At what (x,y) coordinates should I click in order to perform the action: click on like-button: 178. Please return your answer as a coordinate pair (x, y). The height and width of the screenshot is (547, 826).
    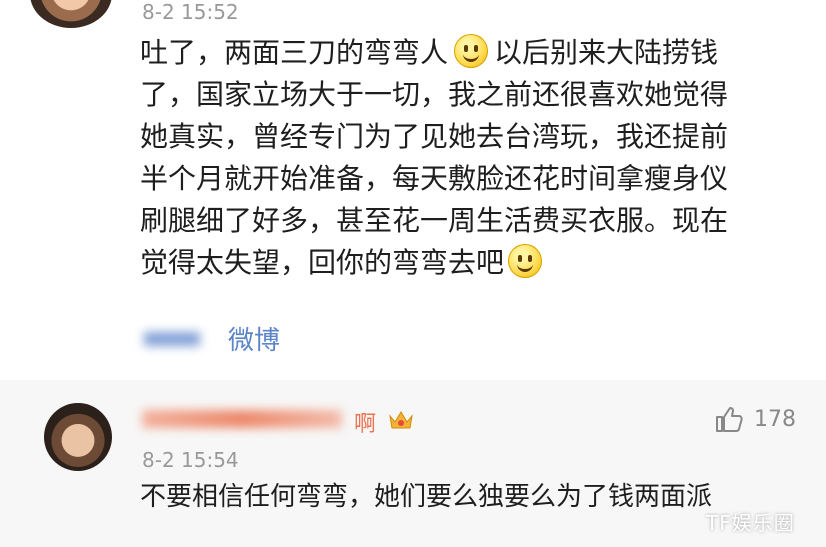
    Looking at the image, I should click on (755, 419).